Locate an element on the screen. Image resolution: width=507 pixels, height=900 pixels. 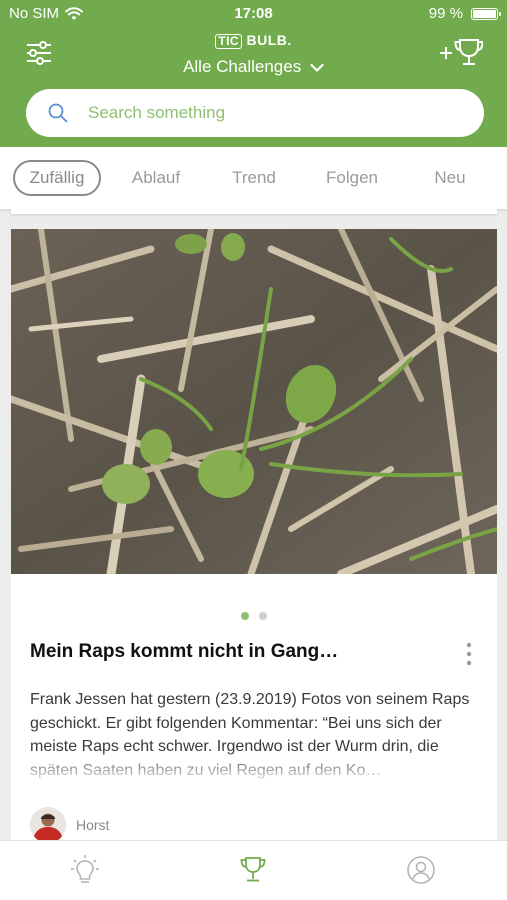
image-pager is located at coordinates (254, 616).